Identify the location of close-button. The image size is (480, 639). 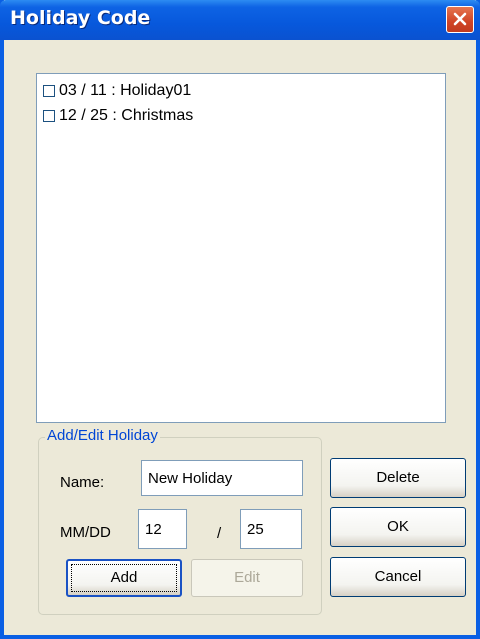
(460, 19).